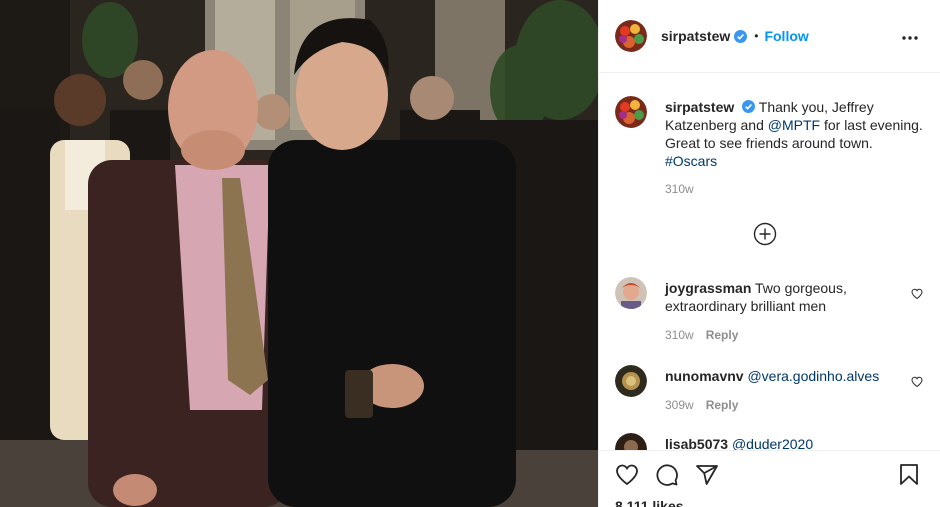 The height and width of the screenshot is (507, 940). What do you see at coordinates (679, 335) in the screenshot?
I see `comment-timestamp: 310w` at bounding box center [679, 335].